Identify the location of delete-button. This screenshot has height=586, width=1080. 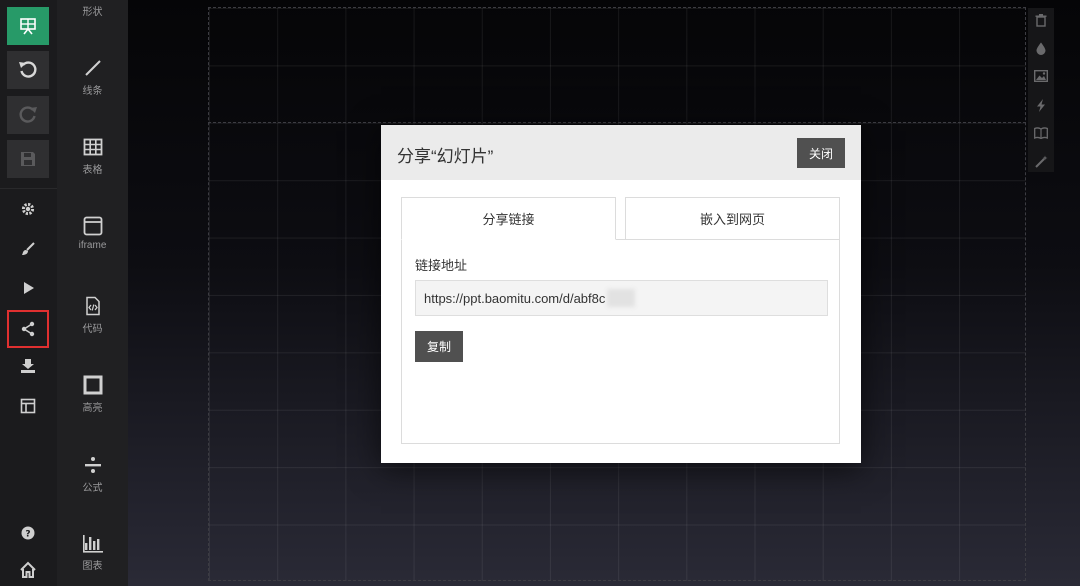
(1041, 20).